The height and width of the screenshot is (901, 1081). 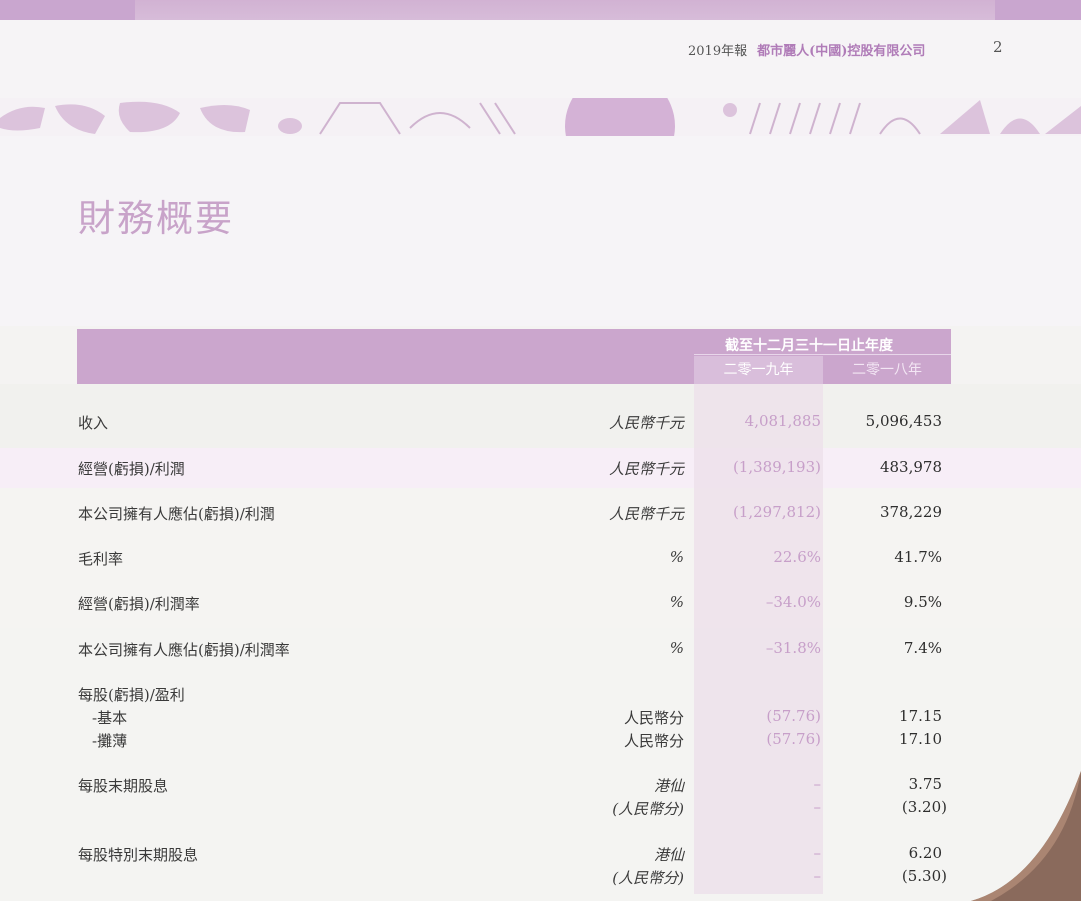 I want to click on value-2018: 378,229, so click(x=910, y=512).